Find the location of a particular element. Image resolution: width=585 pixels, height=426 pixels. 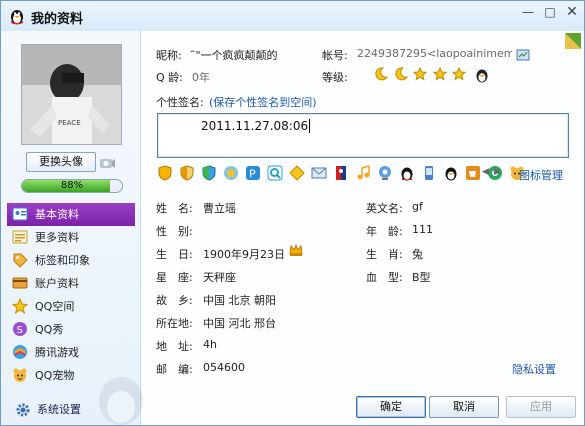

system-settings-label: 系统设置 is located at coordinates (59, 409).